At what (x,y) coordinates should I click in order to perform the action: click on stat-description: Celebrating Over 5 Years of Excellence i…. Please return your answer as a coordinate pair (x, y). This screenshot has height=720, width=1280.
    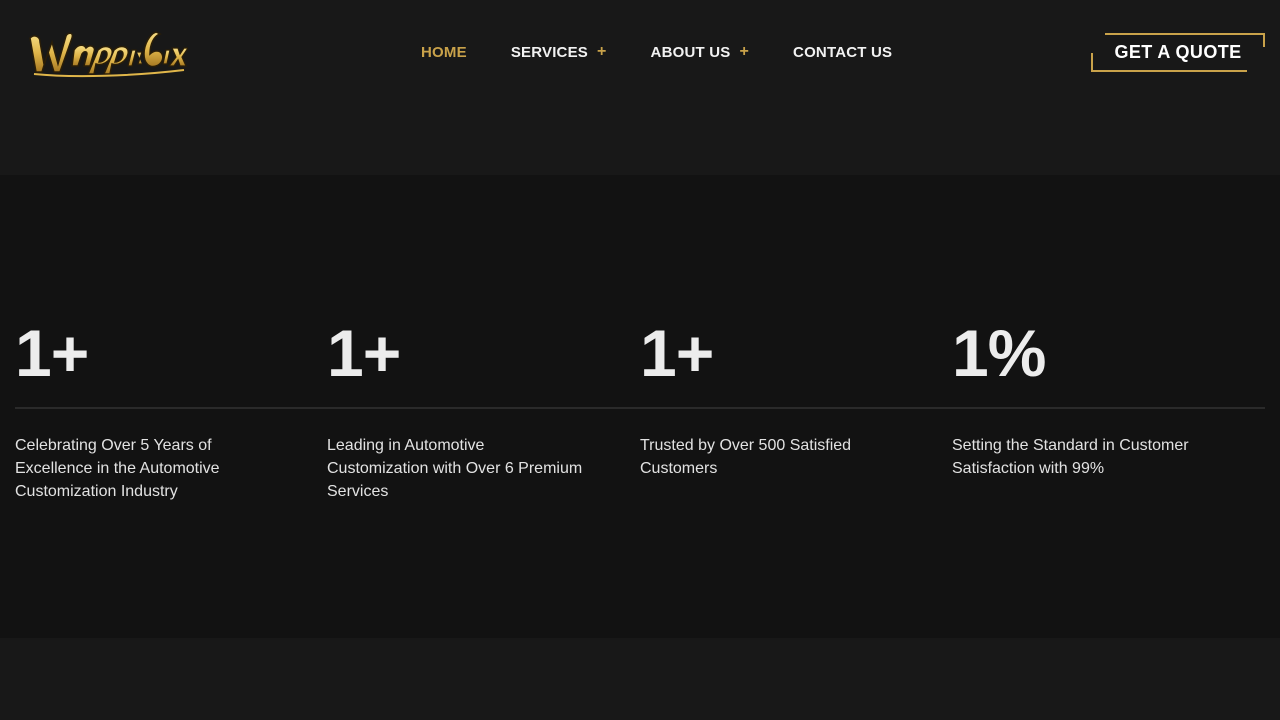
    Looking at the image, I should click on (117, 468).